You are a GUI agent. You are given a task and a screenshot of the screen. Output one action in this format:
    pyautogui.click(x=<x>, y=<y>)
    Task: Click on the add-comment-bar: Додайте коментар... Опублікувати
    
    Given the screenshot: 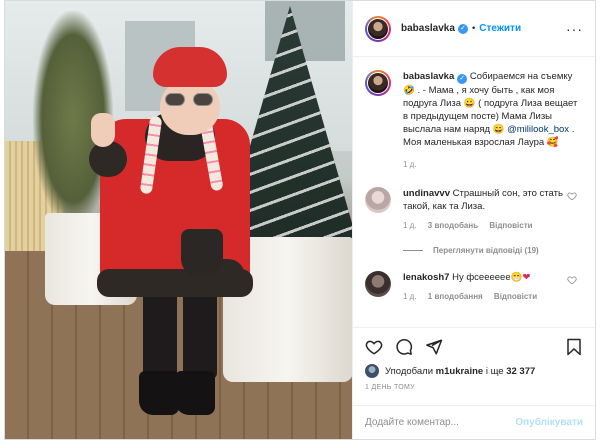 What is the action you would take?
    pyautogui.click(x=474, y=422)
    